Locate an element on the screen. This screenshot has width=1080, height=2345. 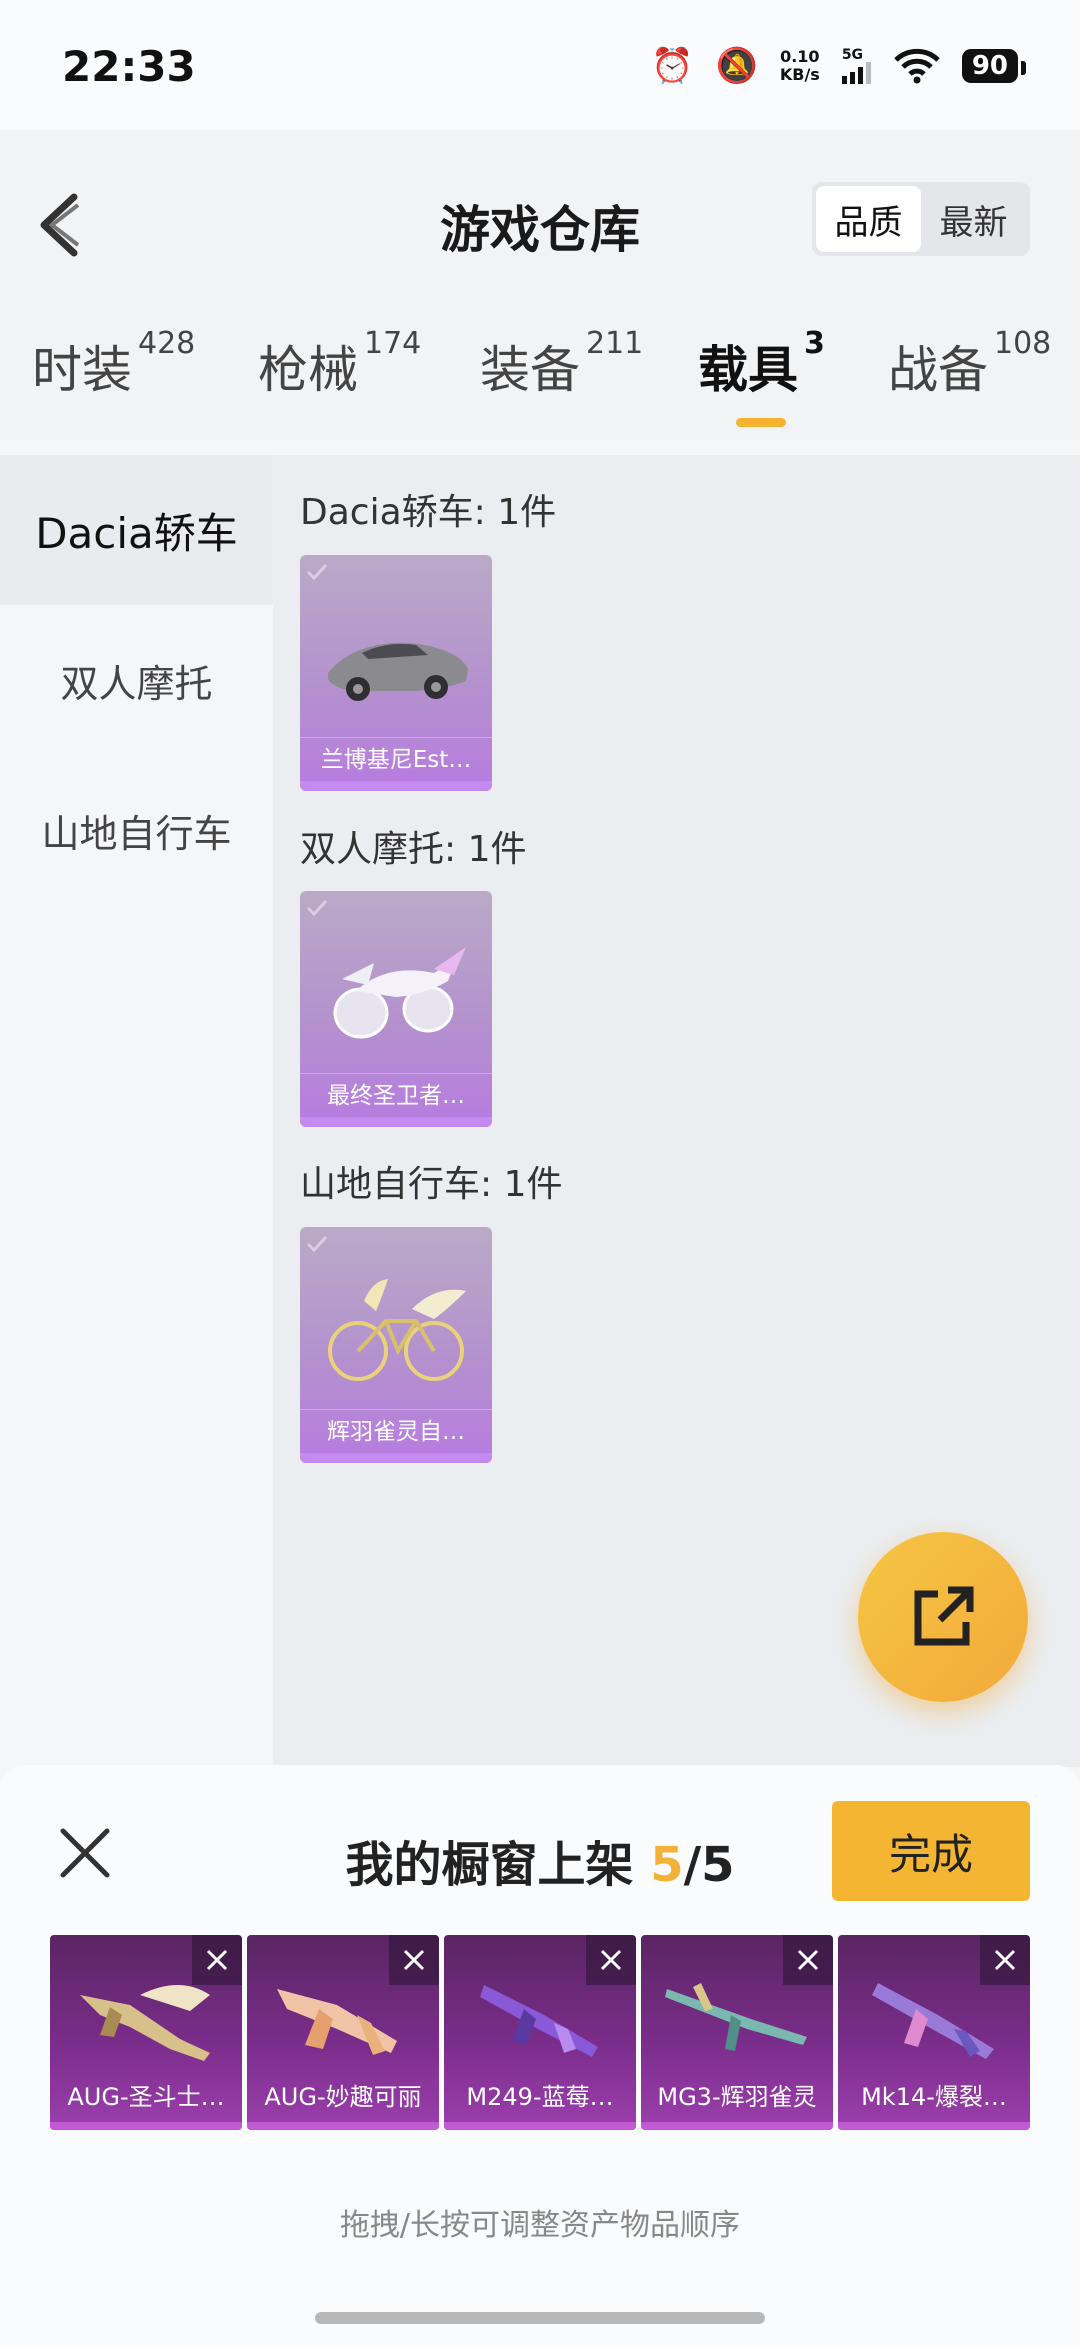
motorcycle-icon is located at coordinates (399, 993).